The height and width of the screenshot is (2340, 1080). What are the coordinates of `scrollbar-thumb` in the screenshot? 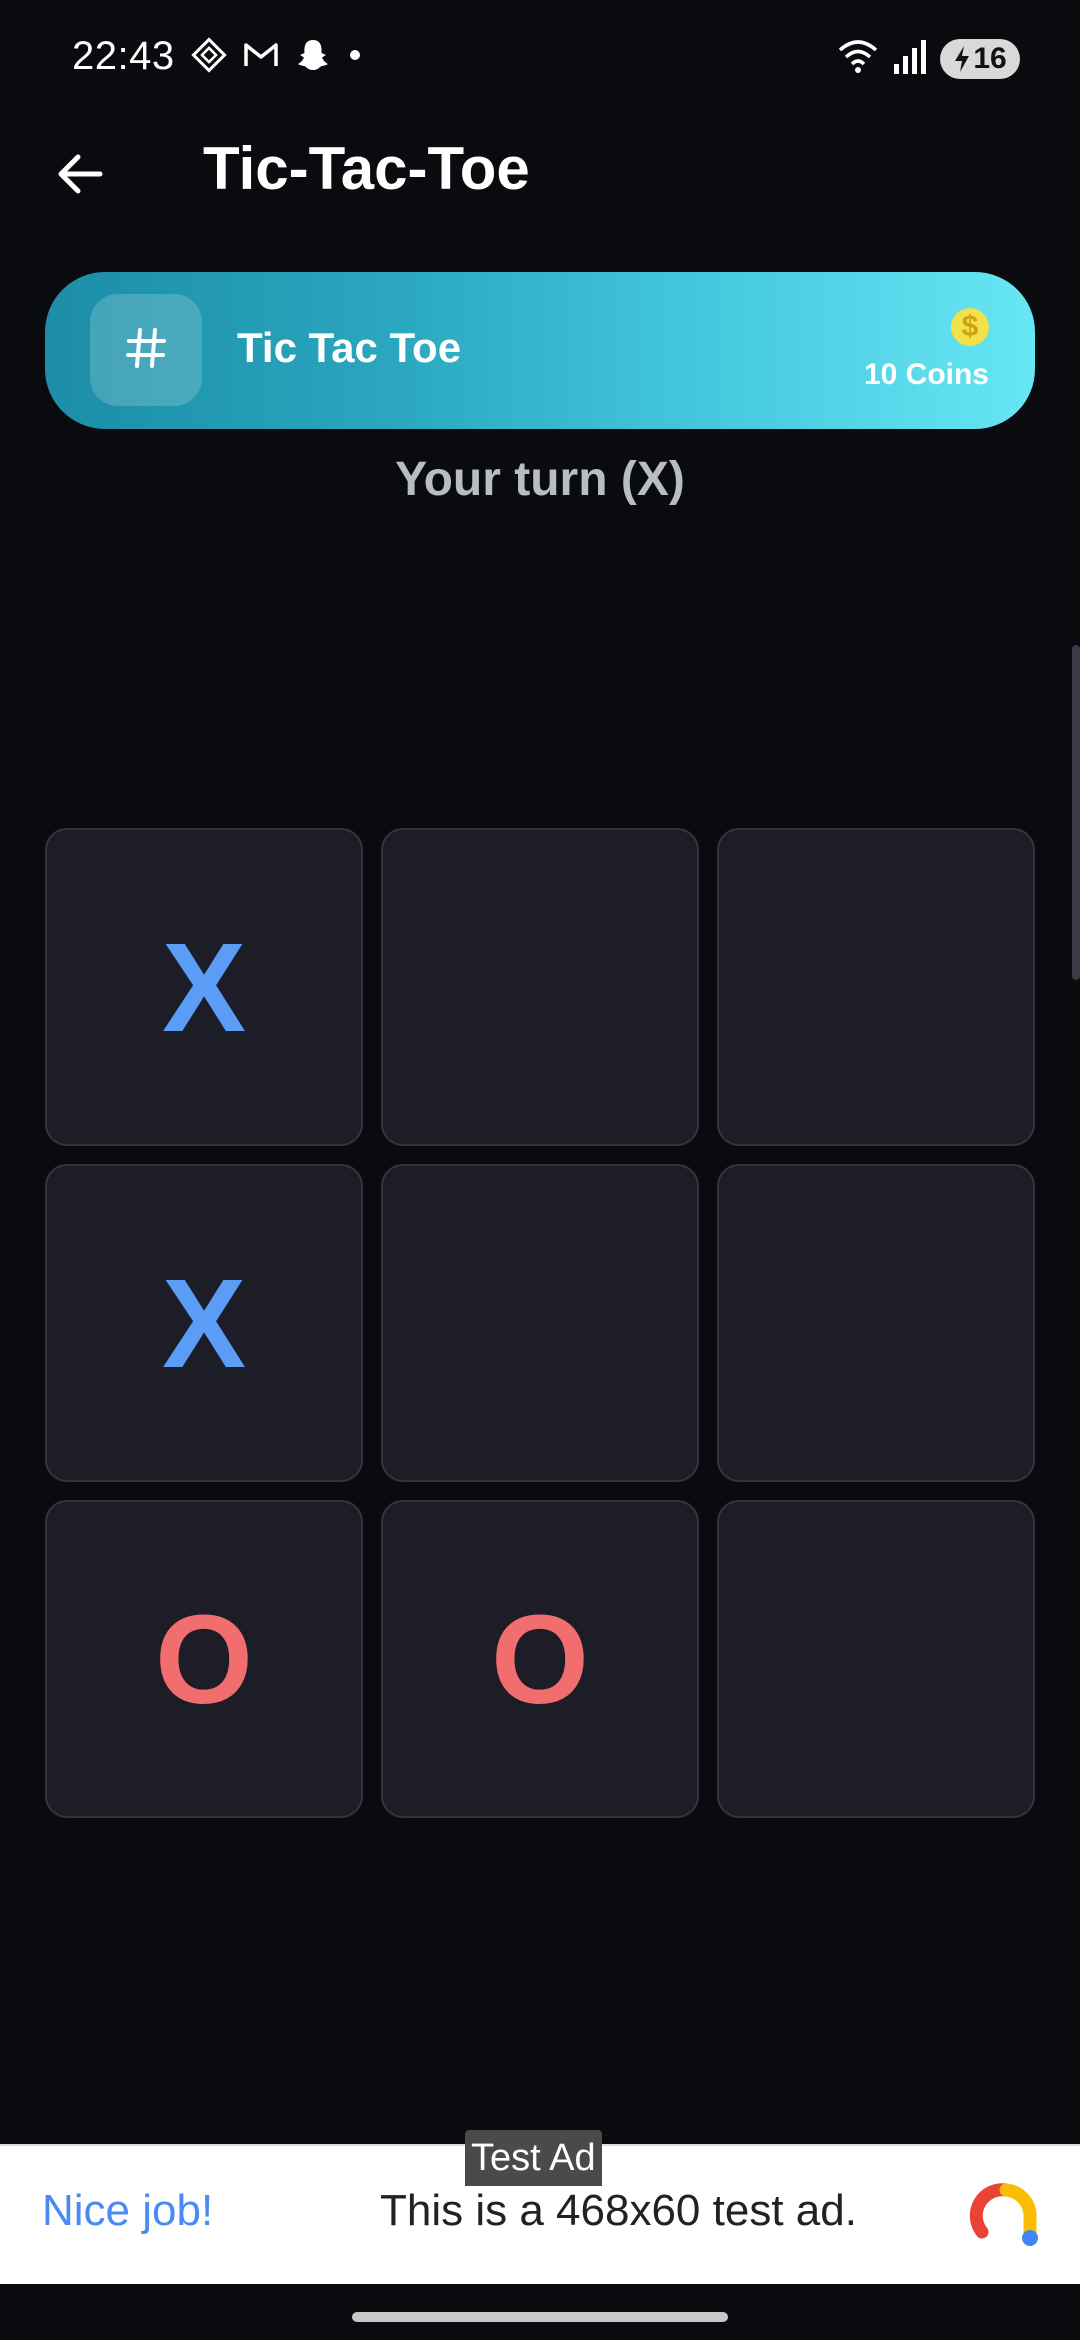 It's located at (1076, 812).